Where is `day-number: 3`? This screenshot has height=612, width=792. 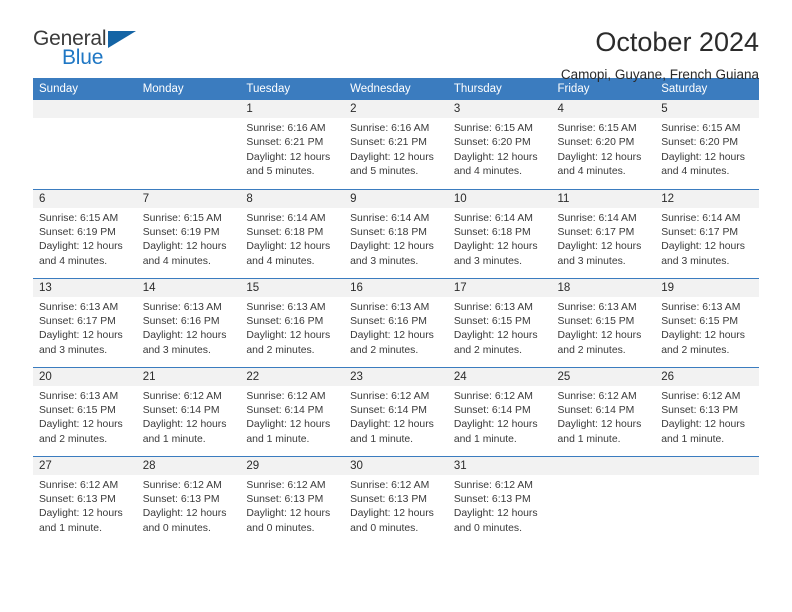
day-number: 3 is located at coordinates (499, 109).